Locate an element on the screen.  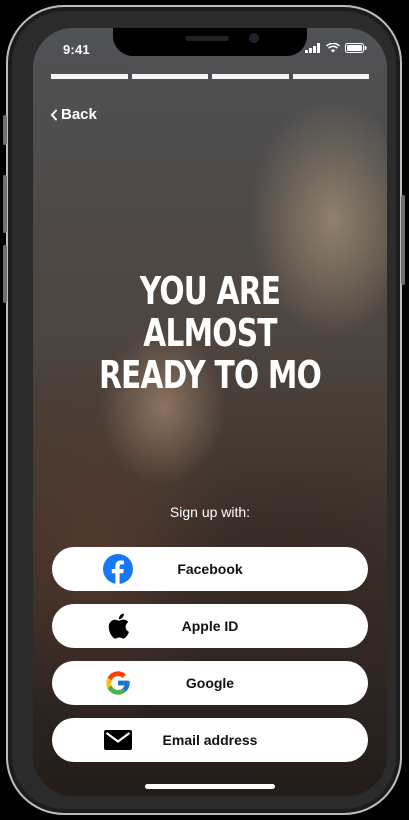
onboarding-progress is located at coordinates (210, 76).